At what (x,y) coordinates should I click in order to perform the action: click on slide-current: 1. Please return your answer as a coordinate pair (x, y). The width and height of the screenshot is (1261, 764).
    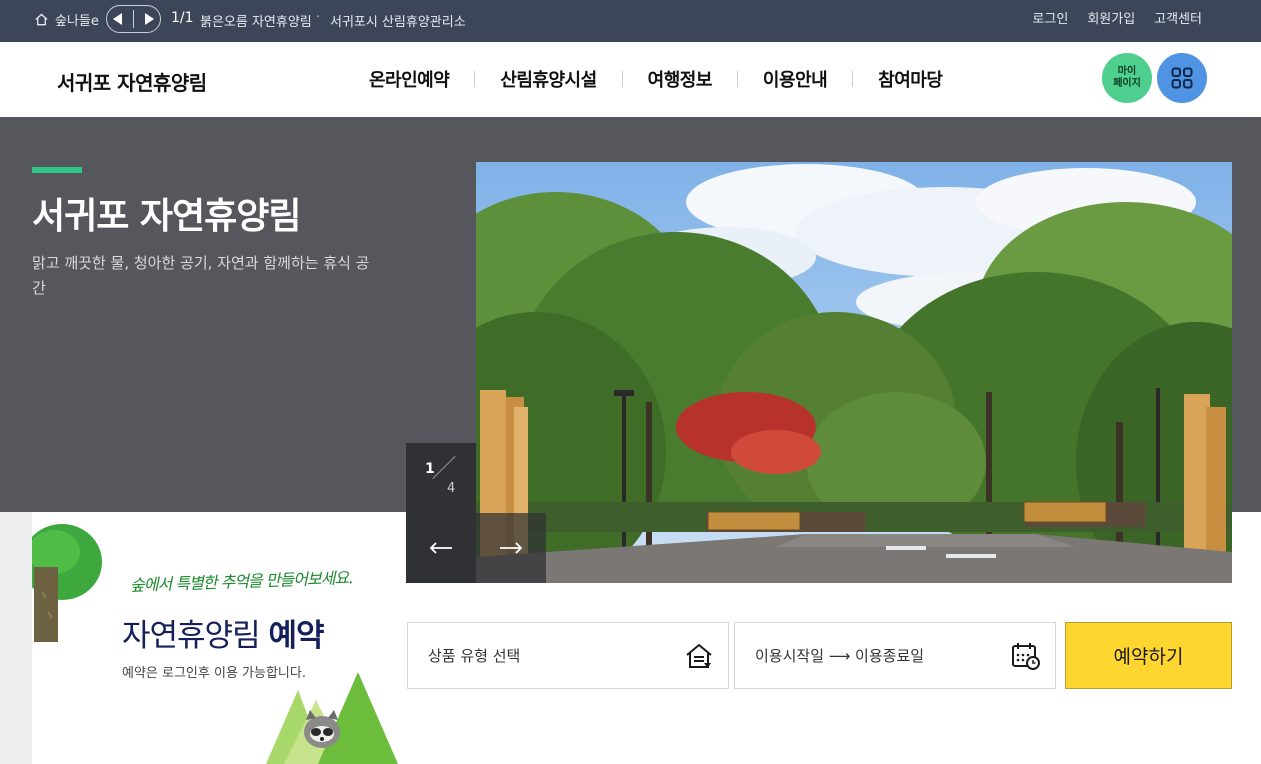
    Looking at the image, I should click on (430, 469).